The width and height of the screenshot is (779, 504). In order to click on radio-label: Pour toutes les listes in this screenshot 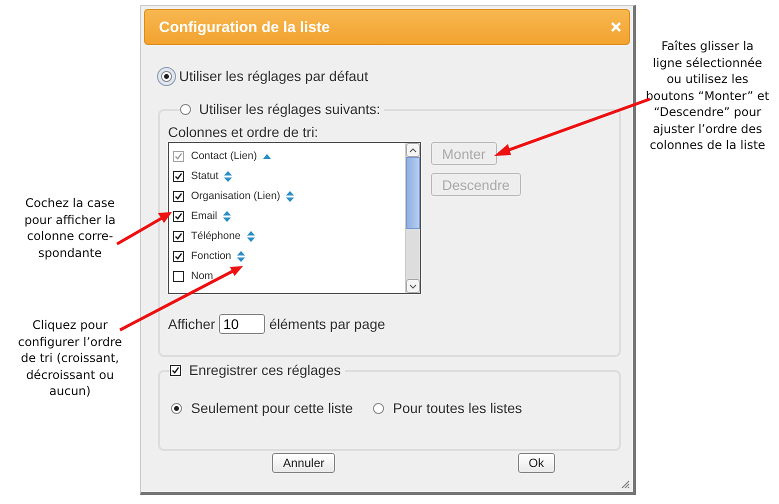, I will do `click(457, 408)`.